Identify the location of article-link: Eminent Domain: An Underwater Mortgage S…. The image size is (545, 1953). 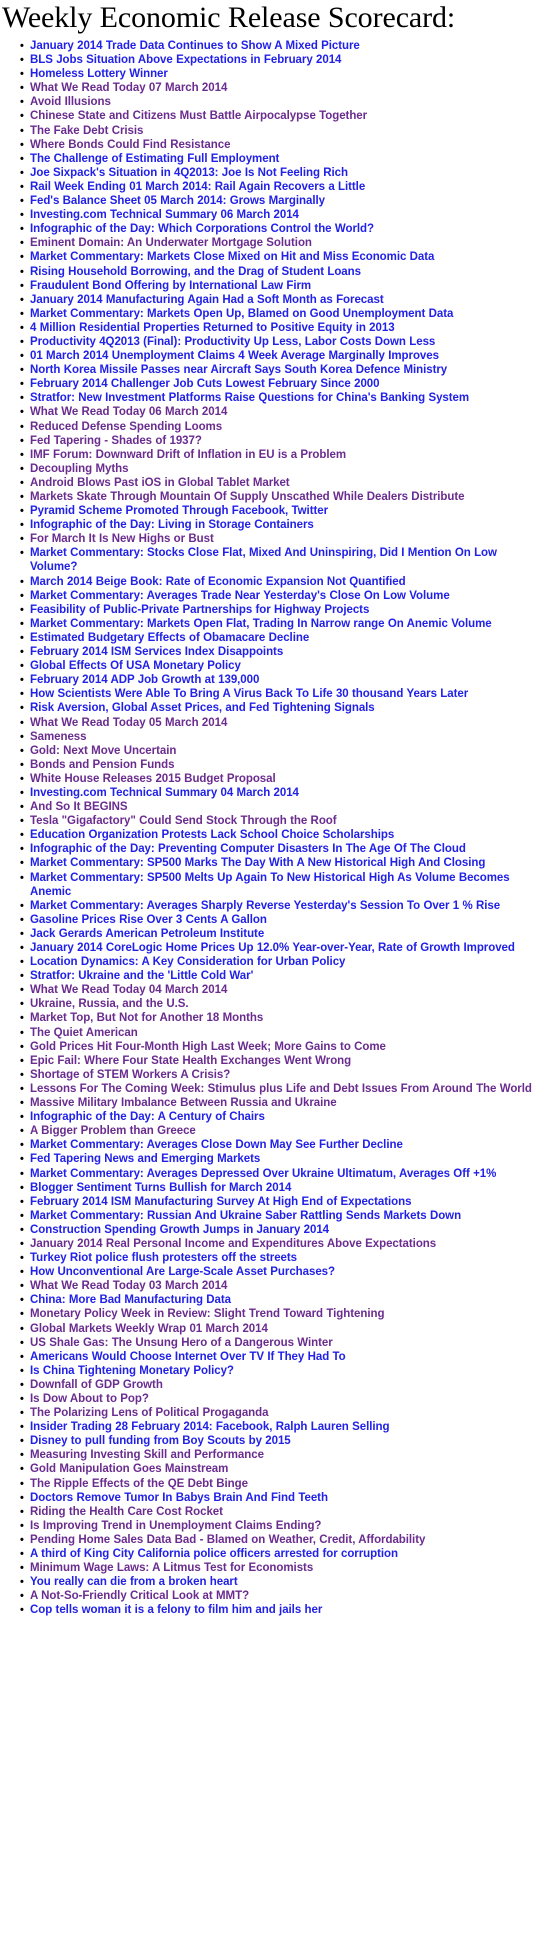
(171, 243).